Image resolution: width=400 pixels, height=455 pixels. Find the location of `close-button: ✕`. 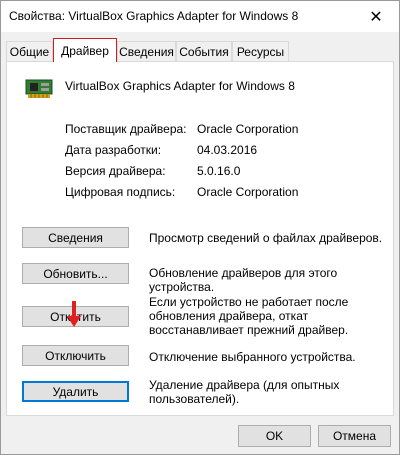

close-button: ✕ is located at coordinates (376, 16).